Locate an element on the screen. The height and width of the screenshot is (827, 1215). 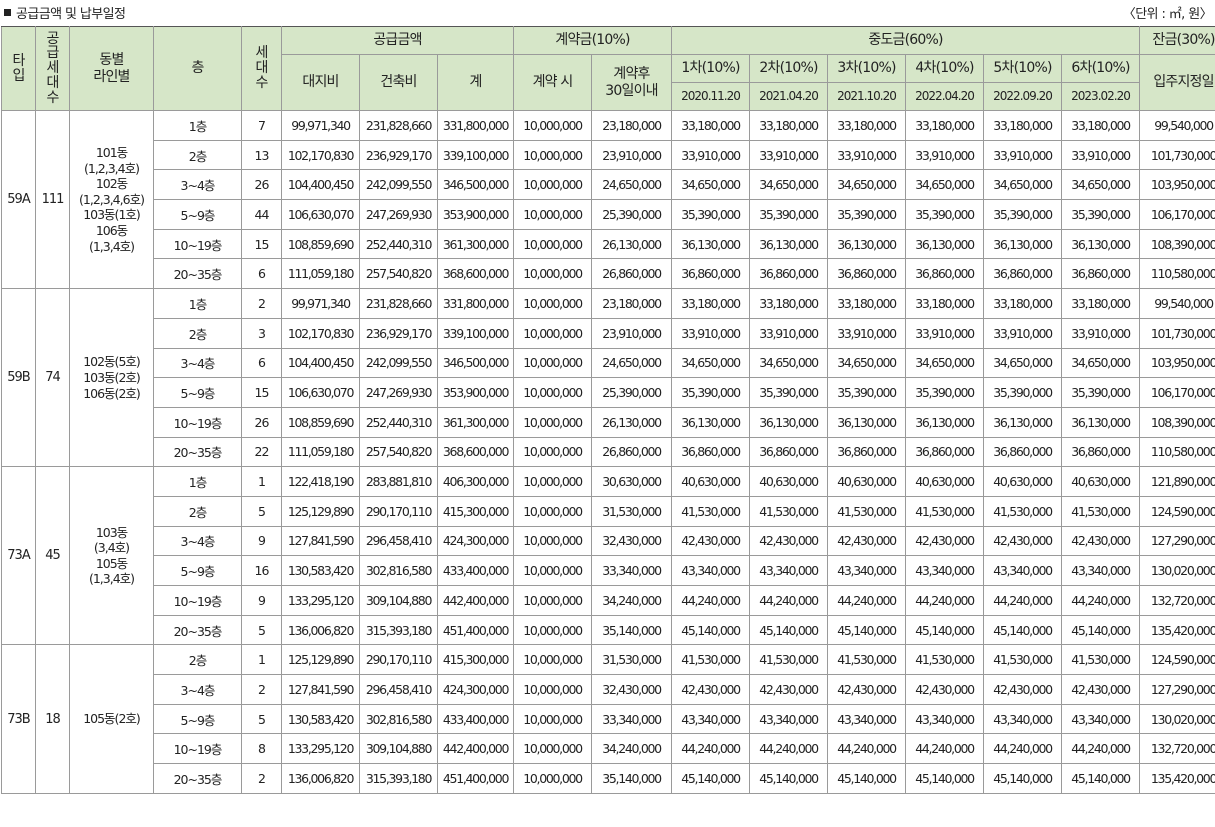
total-cell: 361,300,000 is located at coordinates (475, 244).